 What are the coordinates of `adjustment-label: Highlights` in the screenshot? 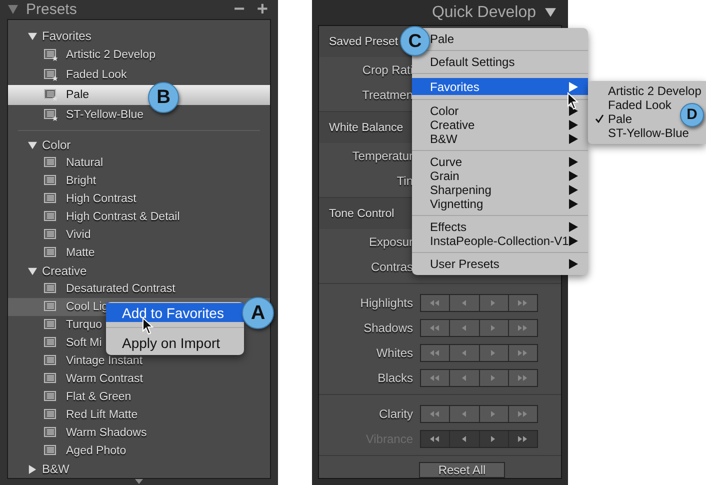 It's located at (386, 303).